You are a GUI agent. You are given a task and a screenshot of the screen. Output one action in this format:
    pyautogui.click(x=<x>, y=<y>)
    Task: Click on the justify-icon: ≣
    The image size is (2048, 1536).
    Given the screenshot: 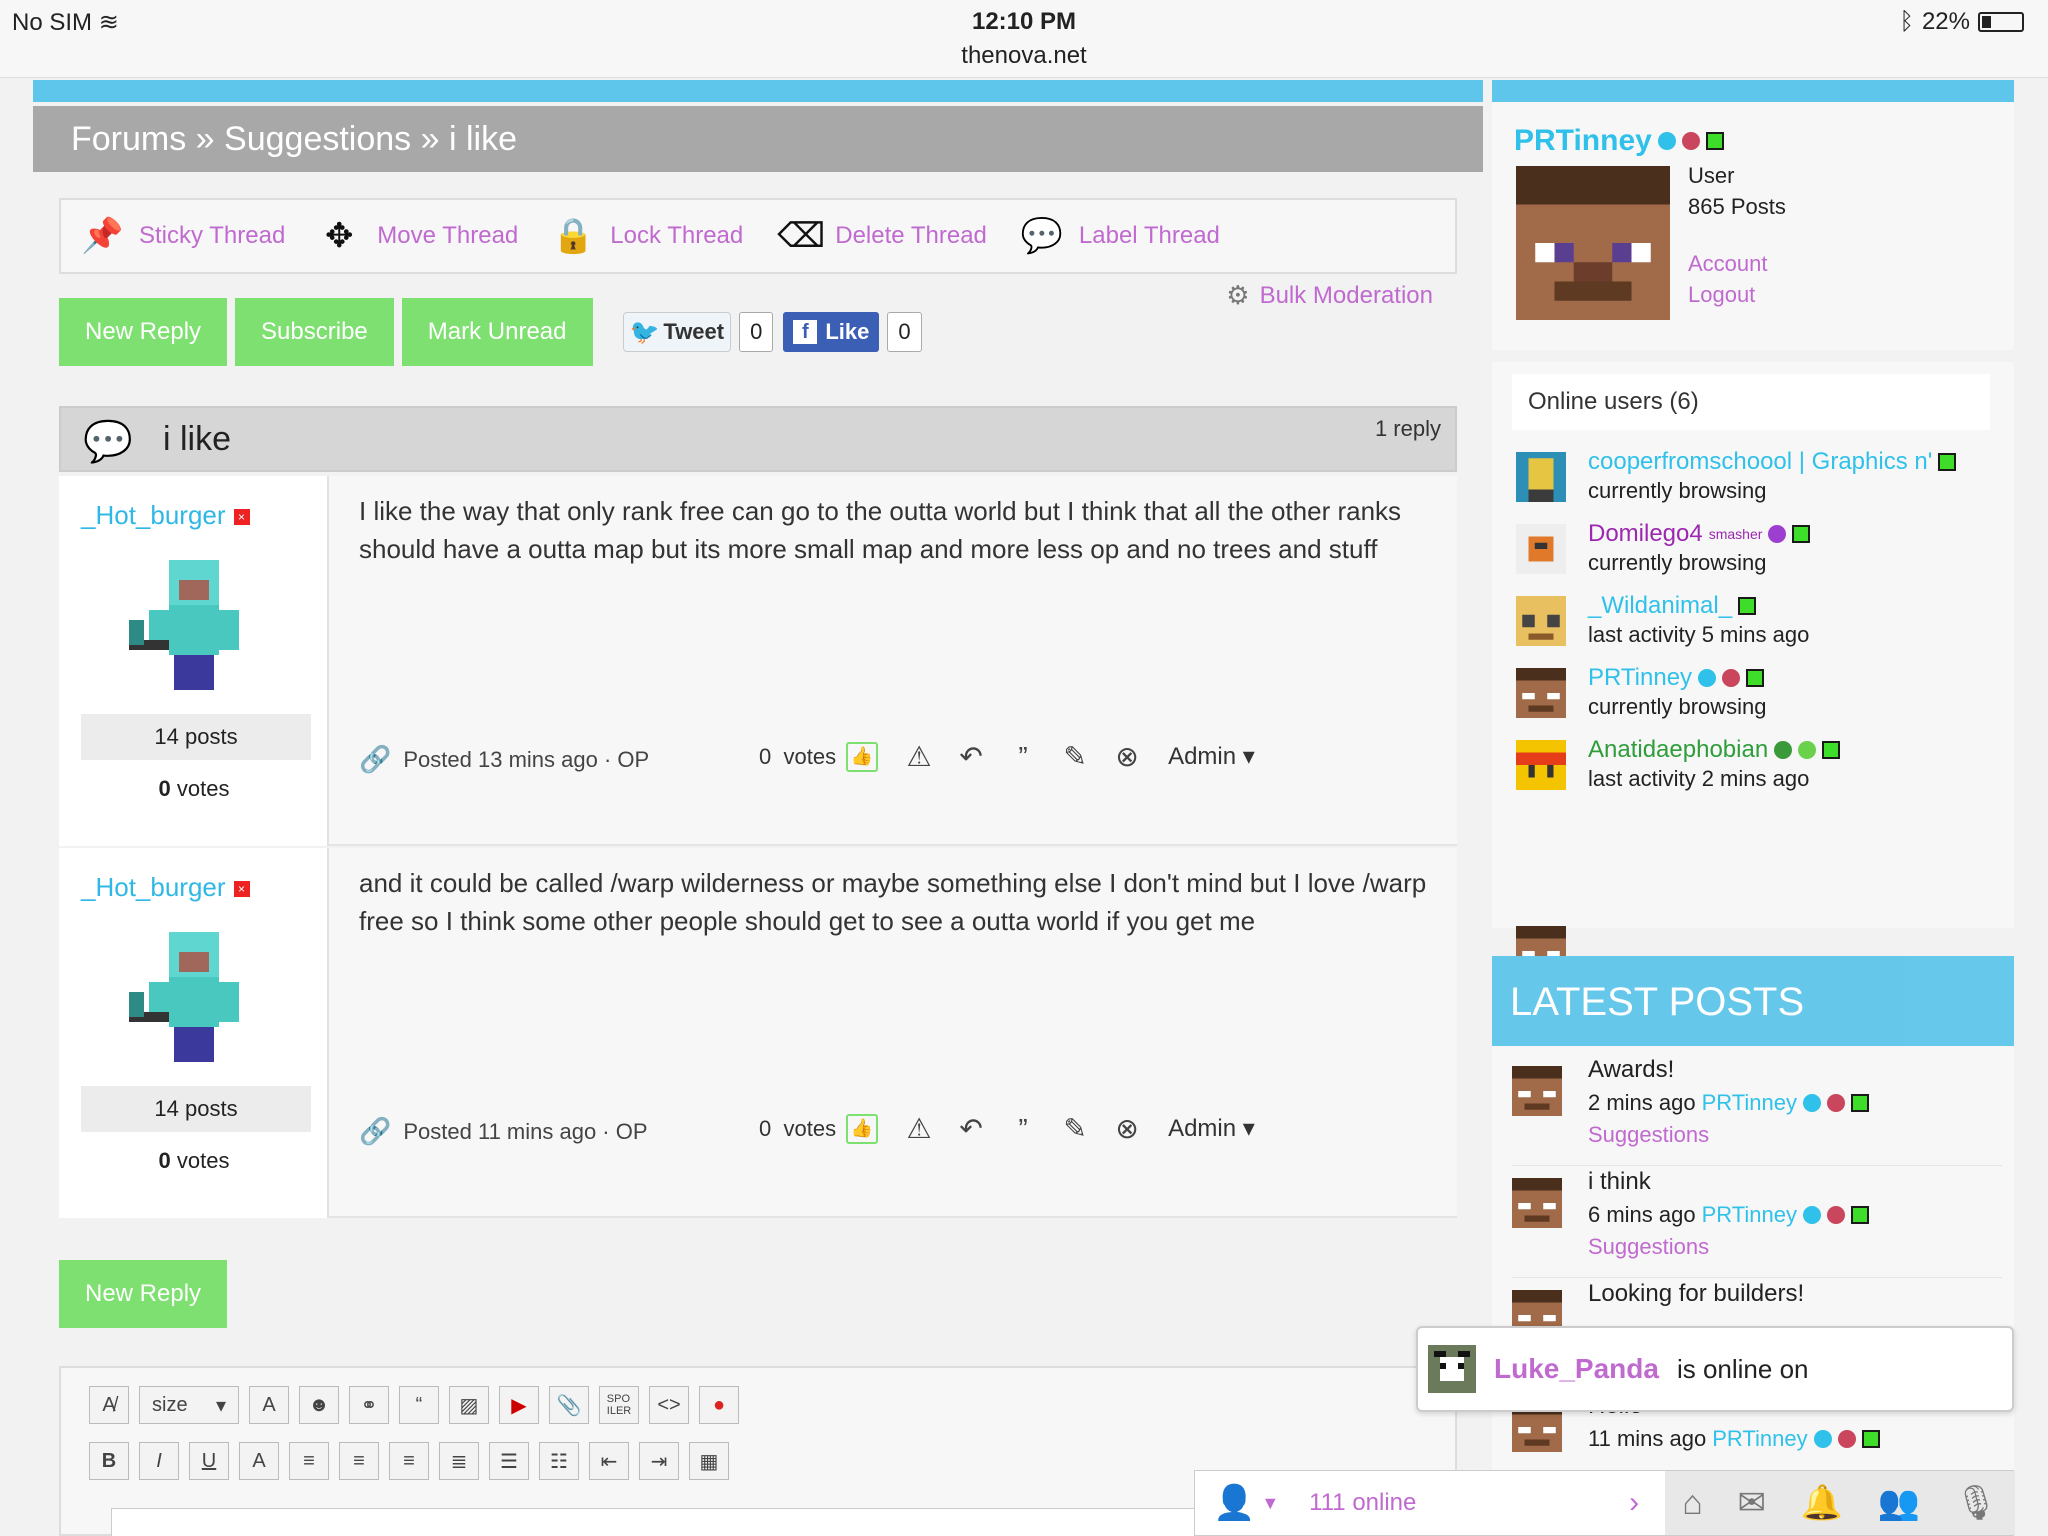 What is the action you would take?
    pyautogui.click(x=459, y=1461)
    